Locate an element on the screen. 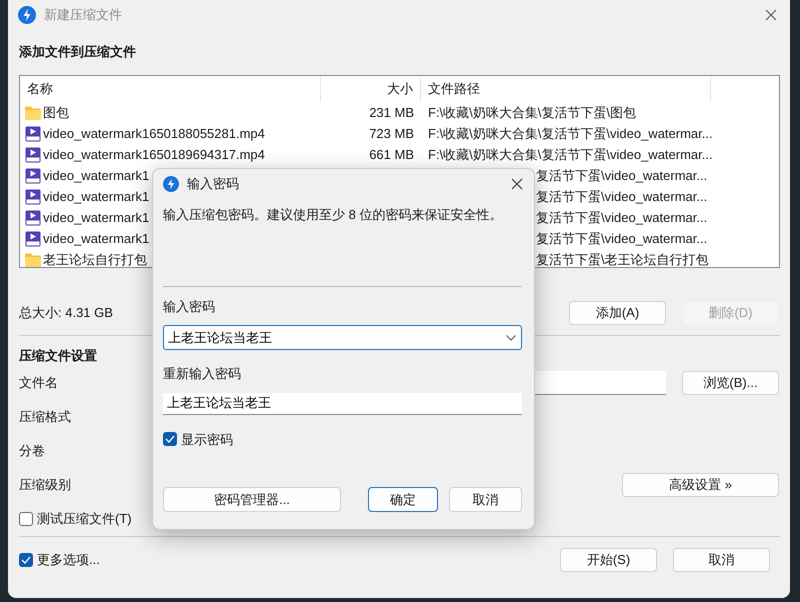  start-button: 开始(S) is located at coordinates (608, 560).